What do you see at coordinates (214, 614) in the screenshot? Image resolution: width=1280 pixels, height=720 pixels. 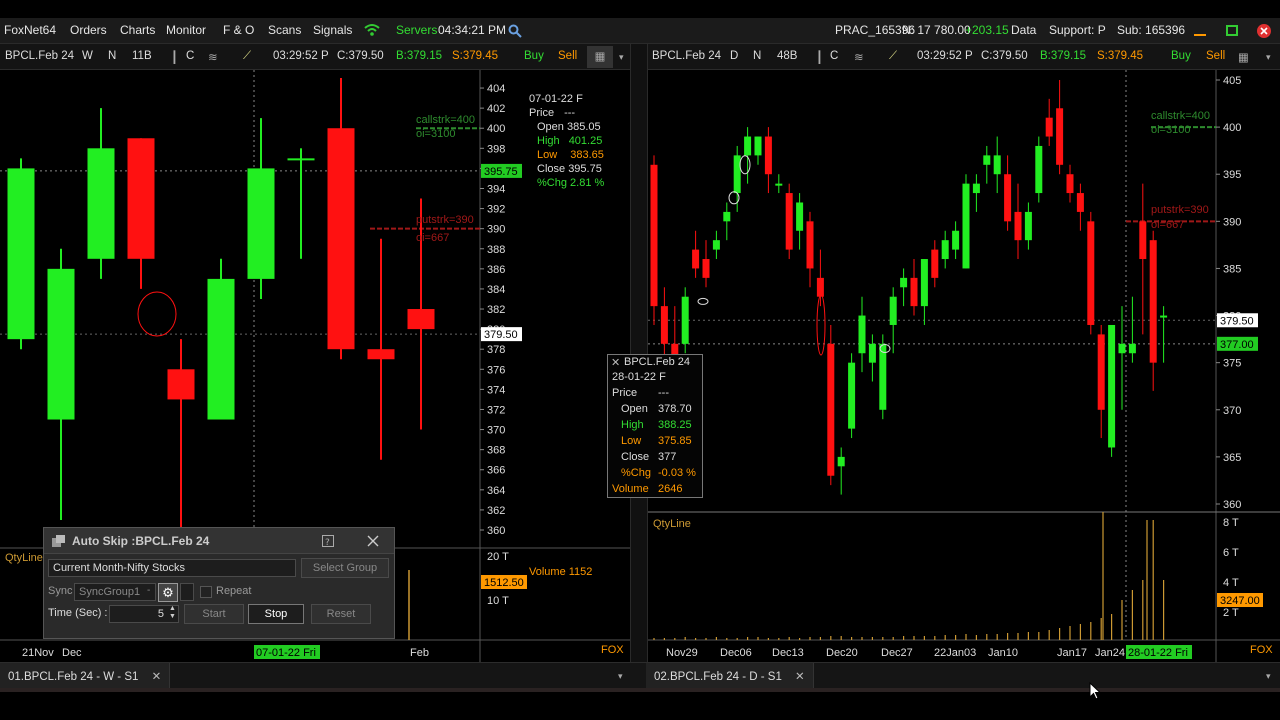 I see `start-button: Start` at bounding box center [214, 614].